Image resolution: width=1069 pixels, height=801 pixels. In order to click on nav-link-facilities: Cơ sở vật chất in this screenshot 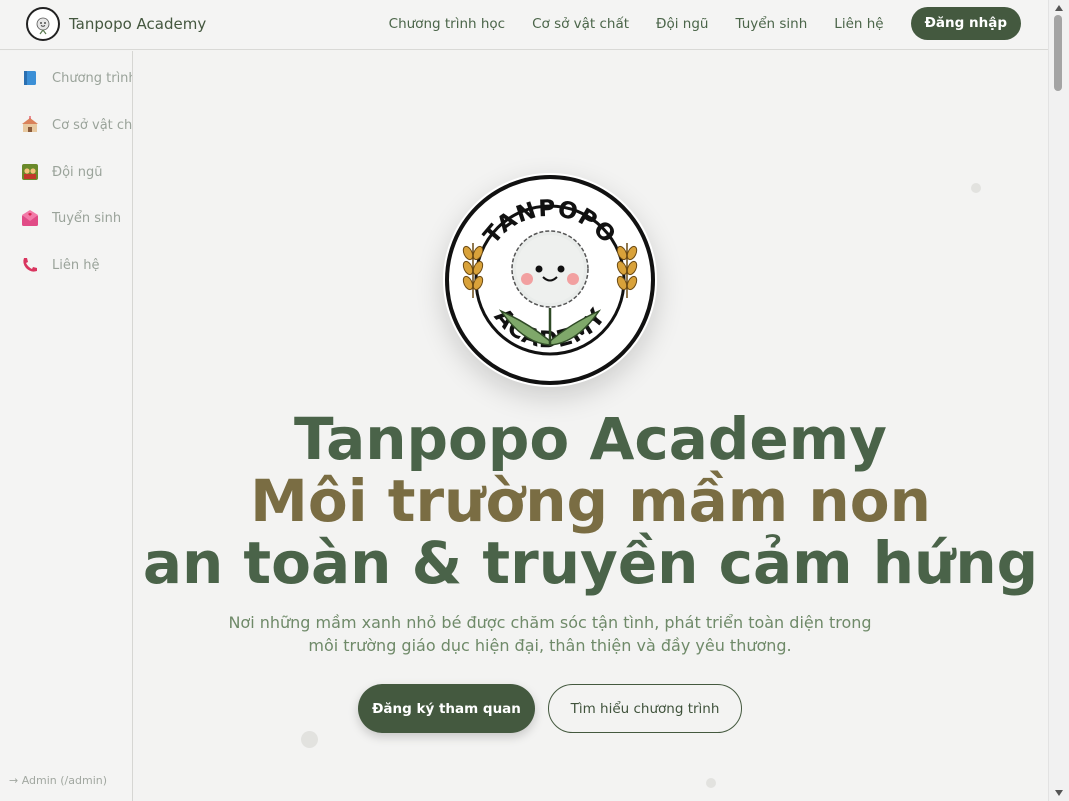, I will do `click(580, 24)`.